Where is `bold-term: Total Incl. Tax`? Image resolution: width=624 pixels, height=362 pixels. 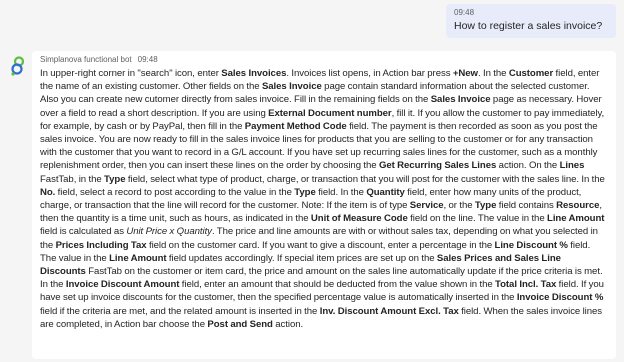 bold-term: Total Incl. Tax is located at coordinates (526, 285).